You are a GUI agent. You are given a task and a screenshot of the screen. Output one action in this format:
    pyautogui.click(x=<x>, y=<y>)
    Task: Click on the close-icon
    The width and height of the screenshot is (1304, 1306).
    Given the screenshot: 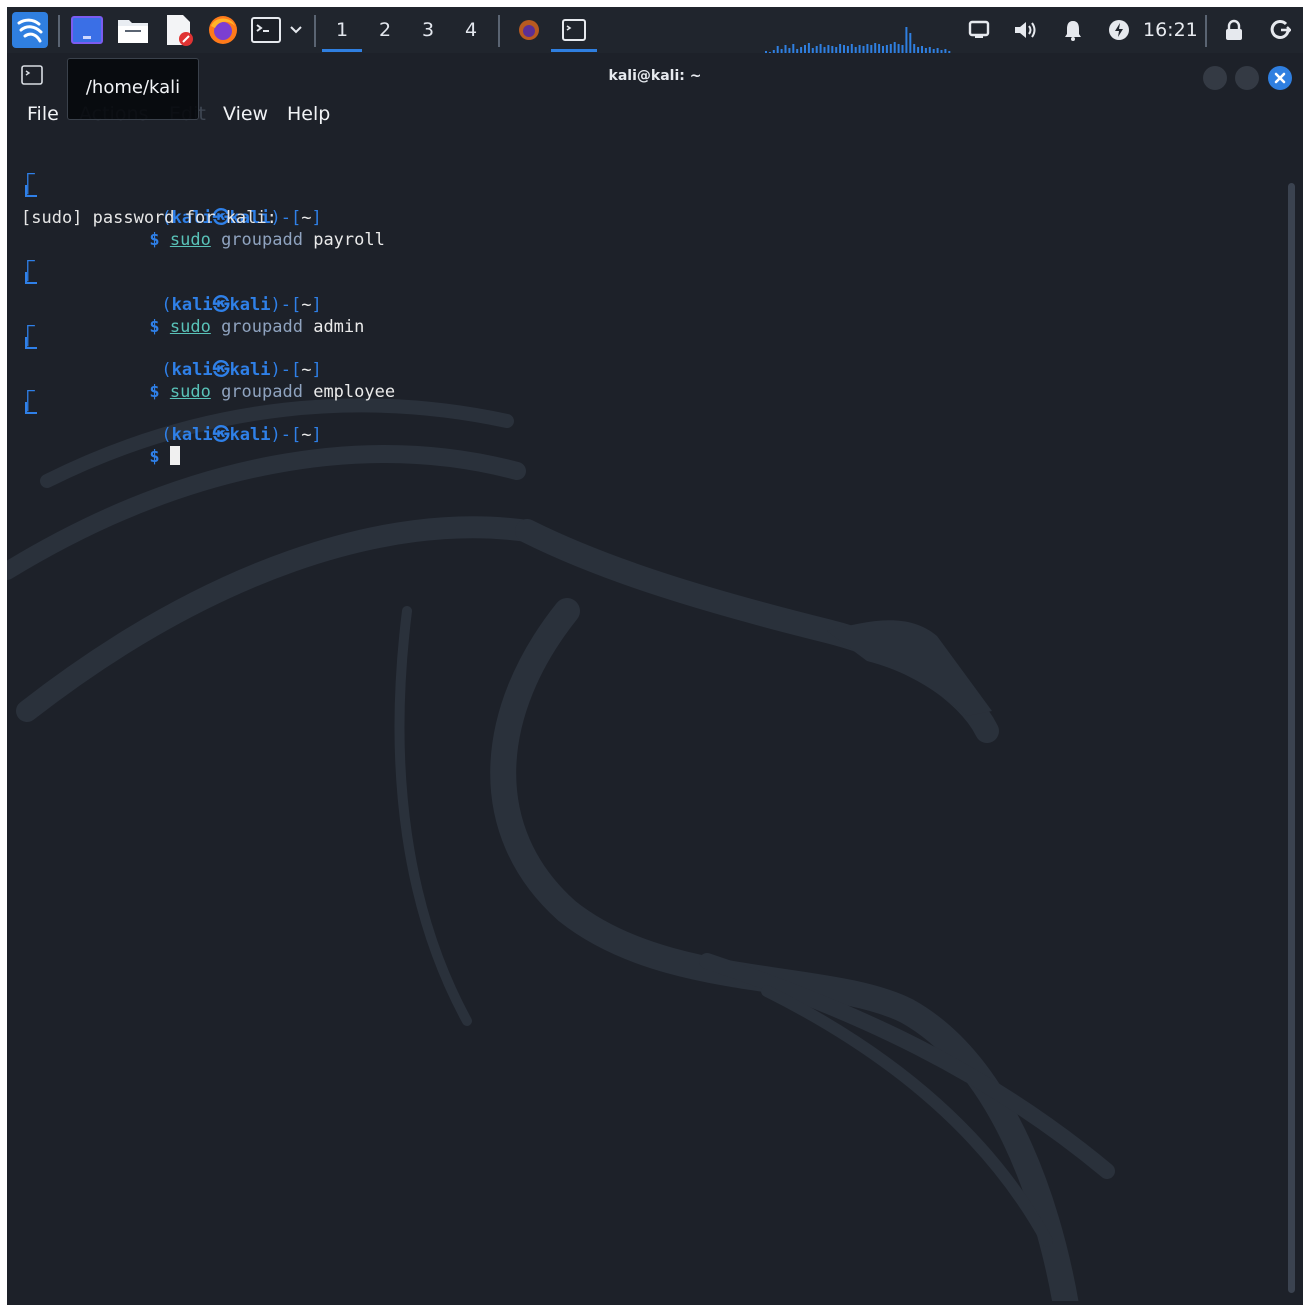 What is the action you would take?
    pyautogui.click(x=1280, y=78)
    